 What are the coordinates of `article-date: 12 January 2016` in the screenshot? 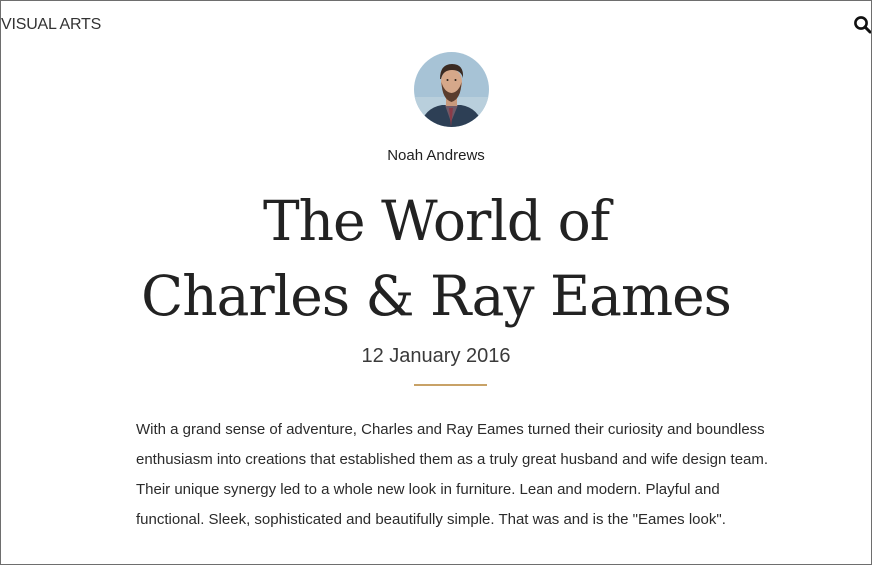 It's located at (436, 356).